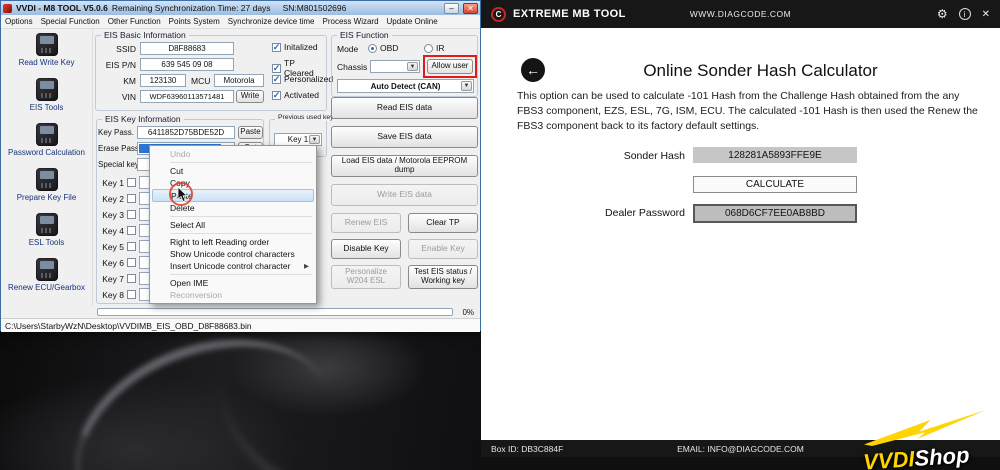 The image size is (1000, 470). What do you see at coordinates (942, 456) in the screenshot?
I see `logo-part-shop: Shop` at bounding box center [942, 456].